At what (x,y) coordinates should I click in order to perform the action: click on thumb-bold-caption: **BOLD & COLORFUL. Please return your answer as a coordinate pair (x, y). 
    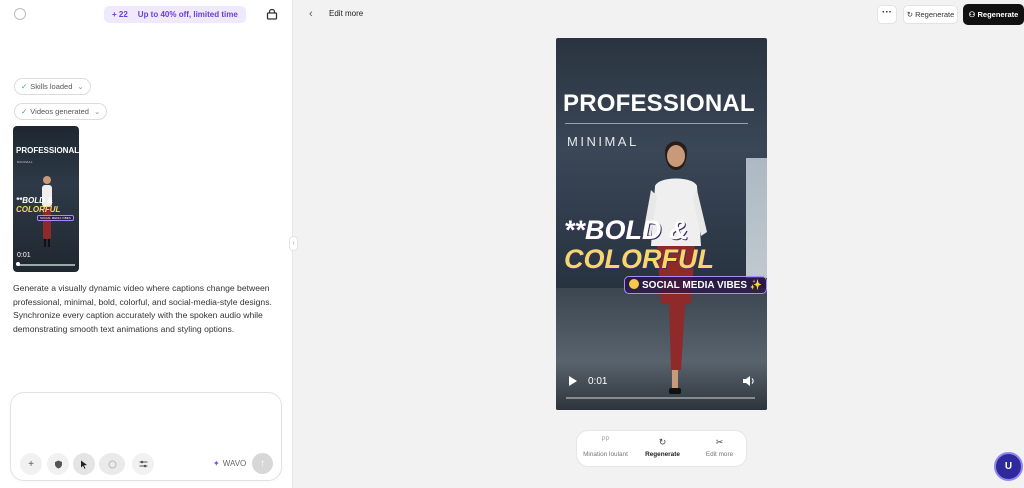
    Looking at the image, I should click on (38, 205).